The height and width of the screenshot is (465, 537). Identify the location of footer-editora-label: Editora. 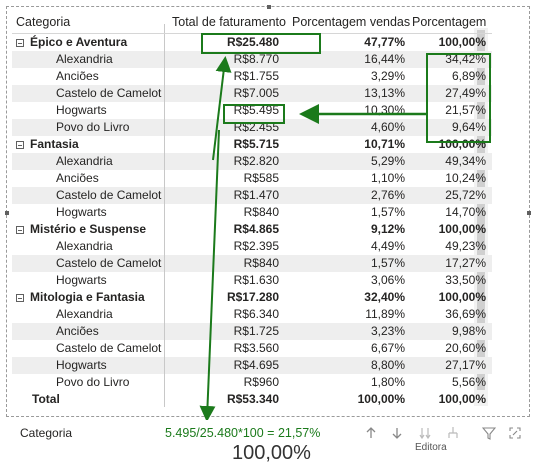
(431, 447).